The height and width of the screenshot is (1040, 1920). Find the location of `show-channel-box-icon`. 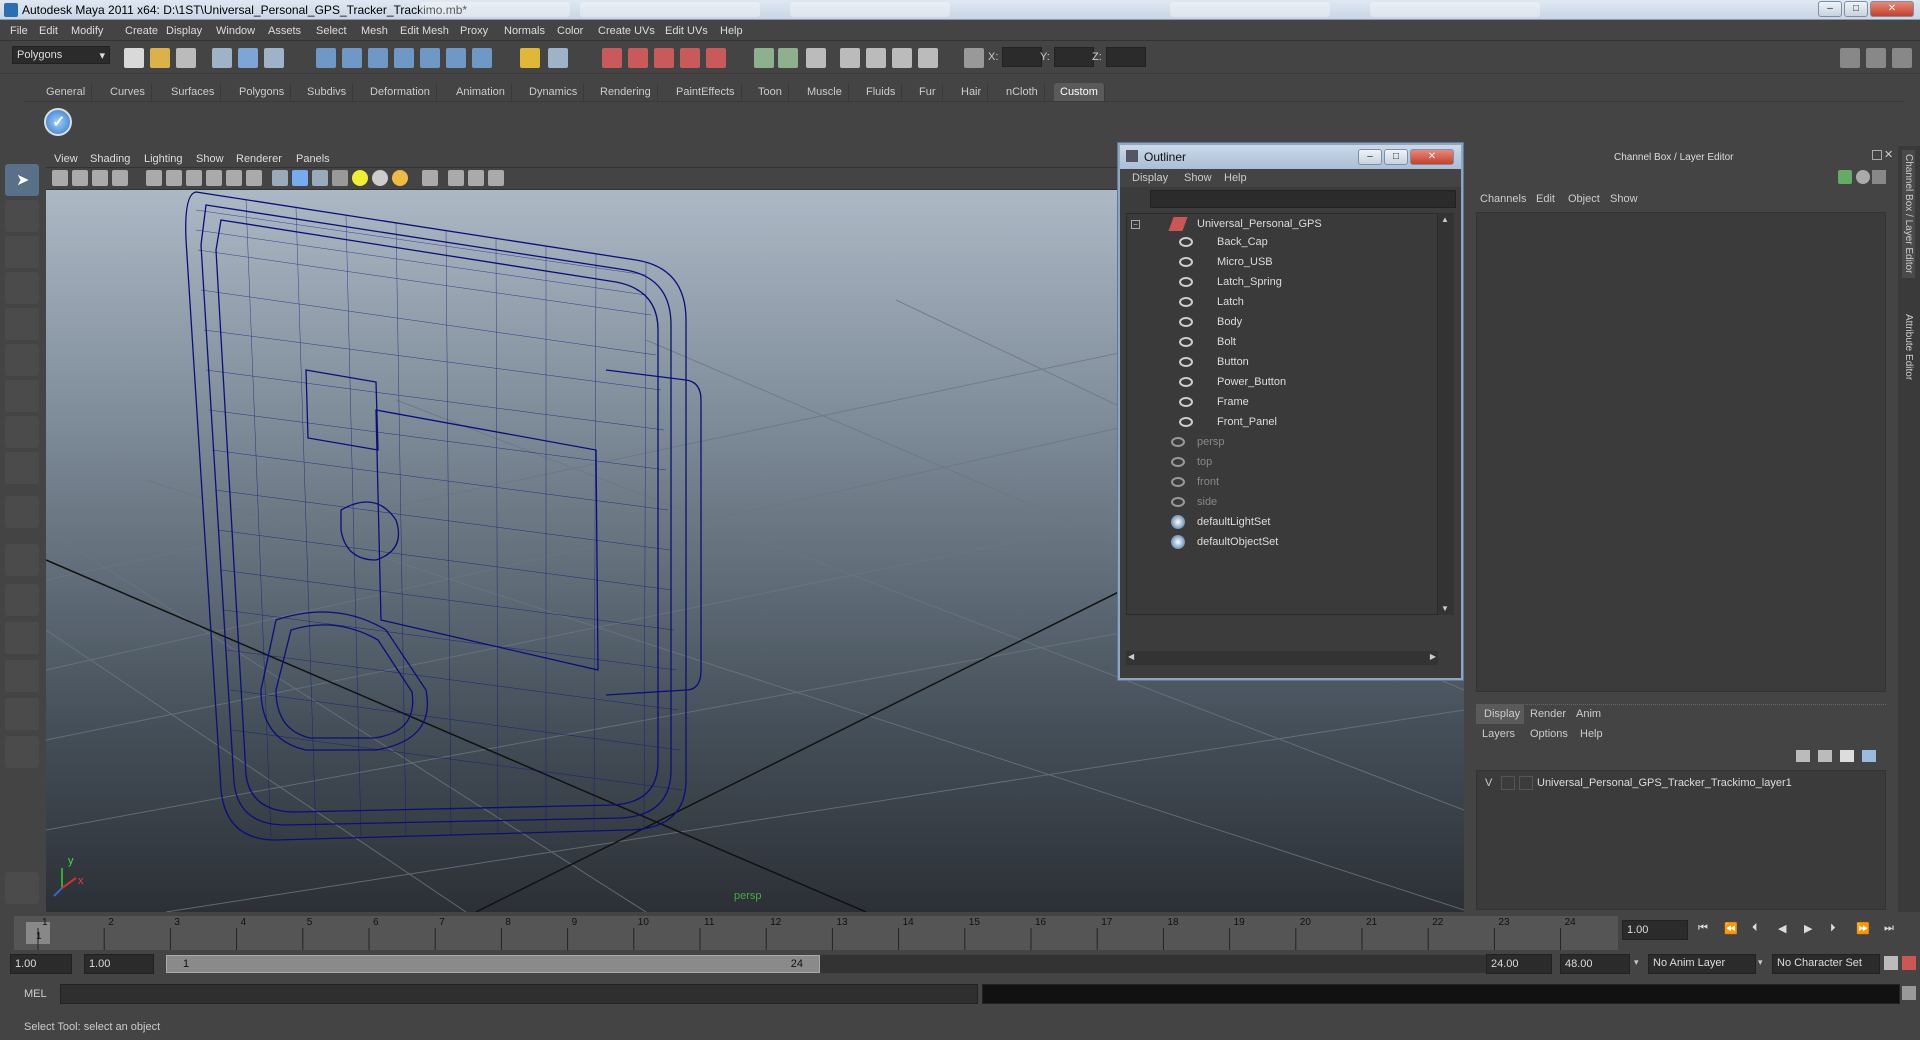

show-channel-box-icon is located at coordinates (1902, 58).